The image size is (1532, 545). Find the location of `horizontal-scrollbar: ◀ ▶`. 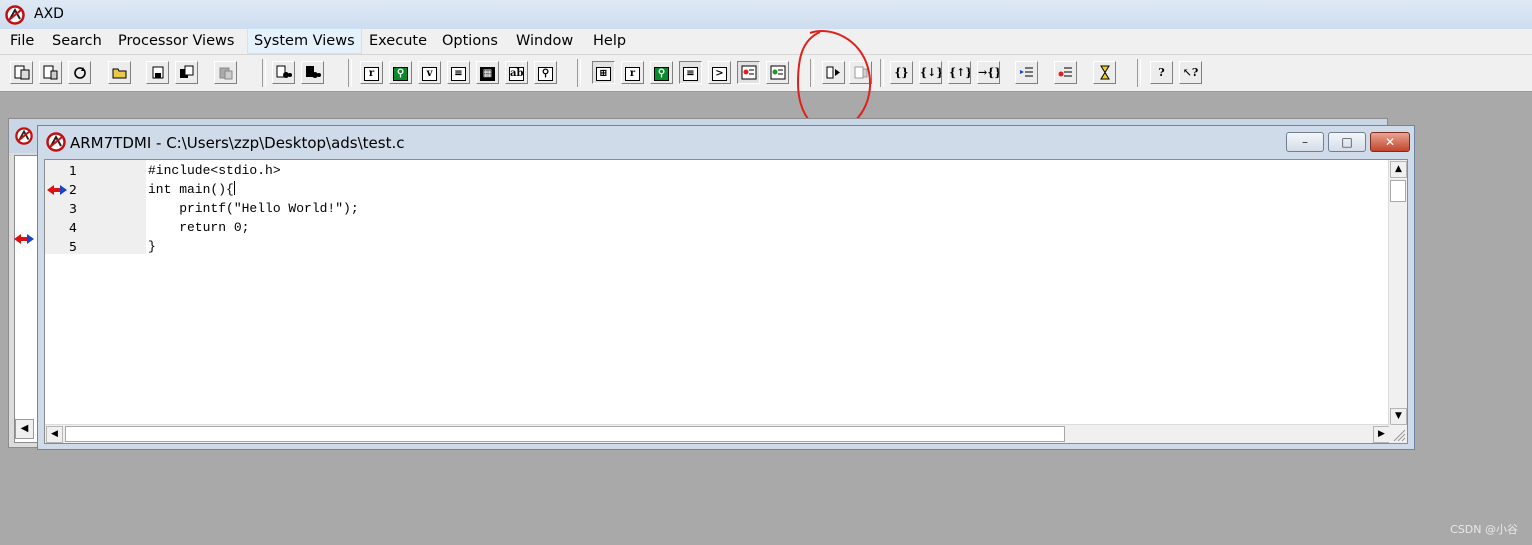

horizontal-scrollbar: ◀ ▶ is located at coordinates (718, 433).